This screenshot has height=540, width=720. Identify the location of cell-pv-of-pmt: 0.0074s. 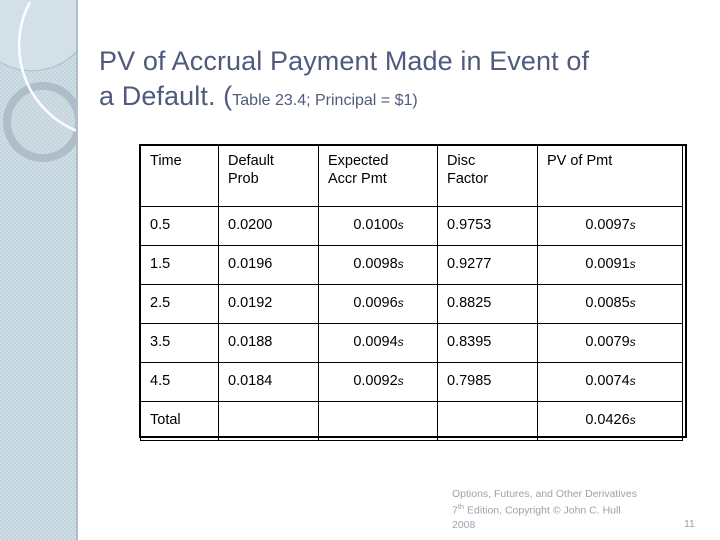
(610, 382).